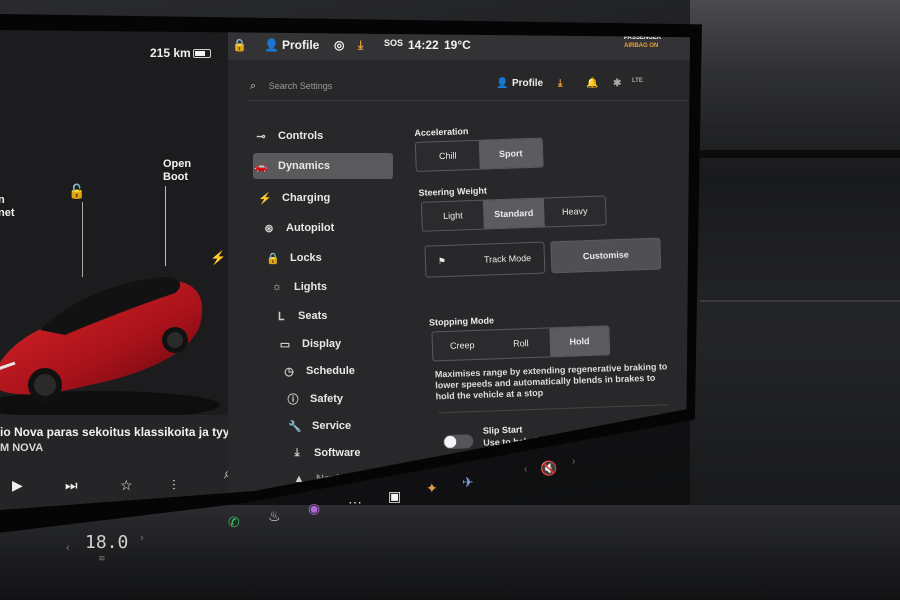  Describe the element at coordinates (448, 156) in the screenshot. I see `acceleration-chill: Chill` at that location.